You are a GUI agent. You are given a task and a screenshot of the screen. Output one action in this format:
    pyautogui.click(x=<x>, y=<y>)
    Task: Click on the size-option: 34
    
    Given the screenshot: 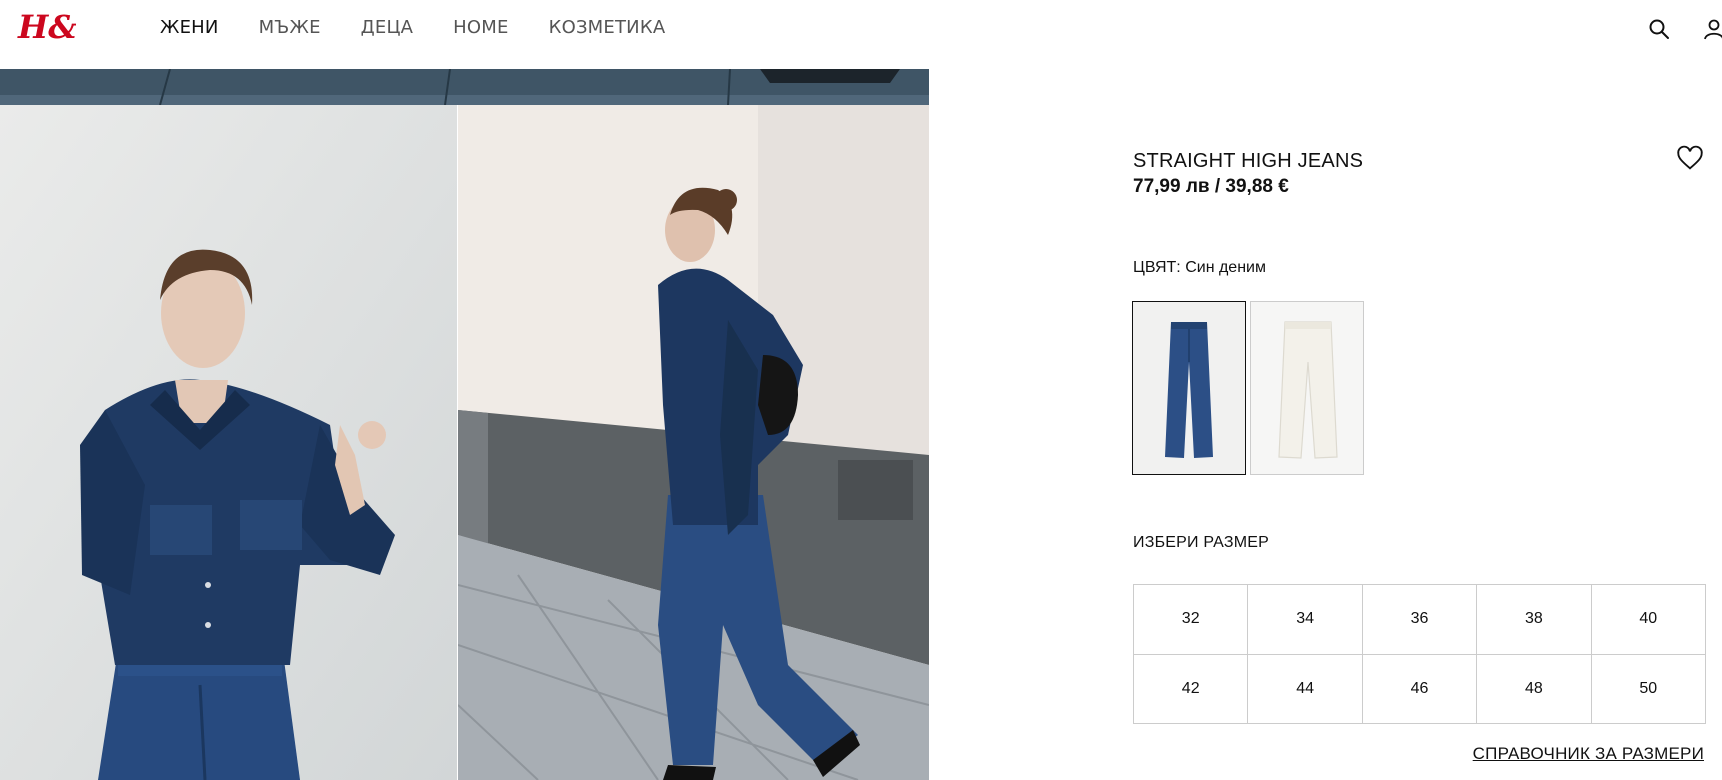 What is the action you would take?
    pyautogui.click(x=1305, y=620)
    